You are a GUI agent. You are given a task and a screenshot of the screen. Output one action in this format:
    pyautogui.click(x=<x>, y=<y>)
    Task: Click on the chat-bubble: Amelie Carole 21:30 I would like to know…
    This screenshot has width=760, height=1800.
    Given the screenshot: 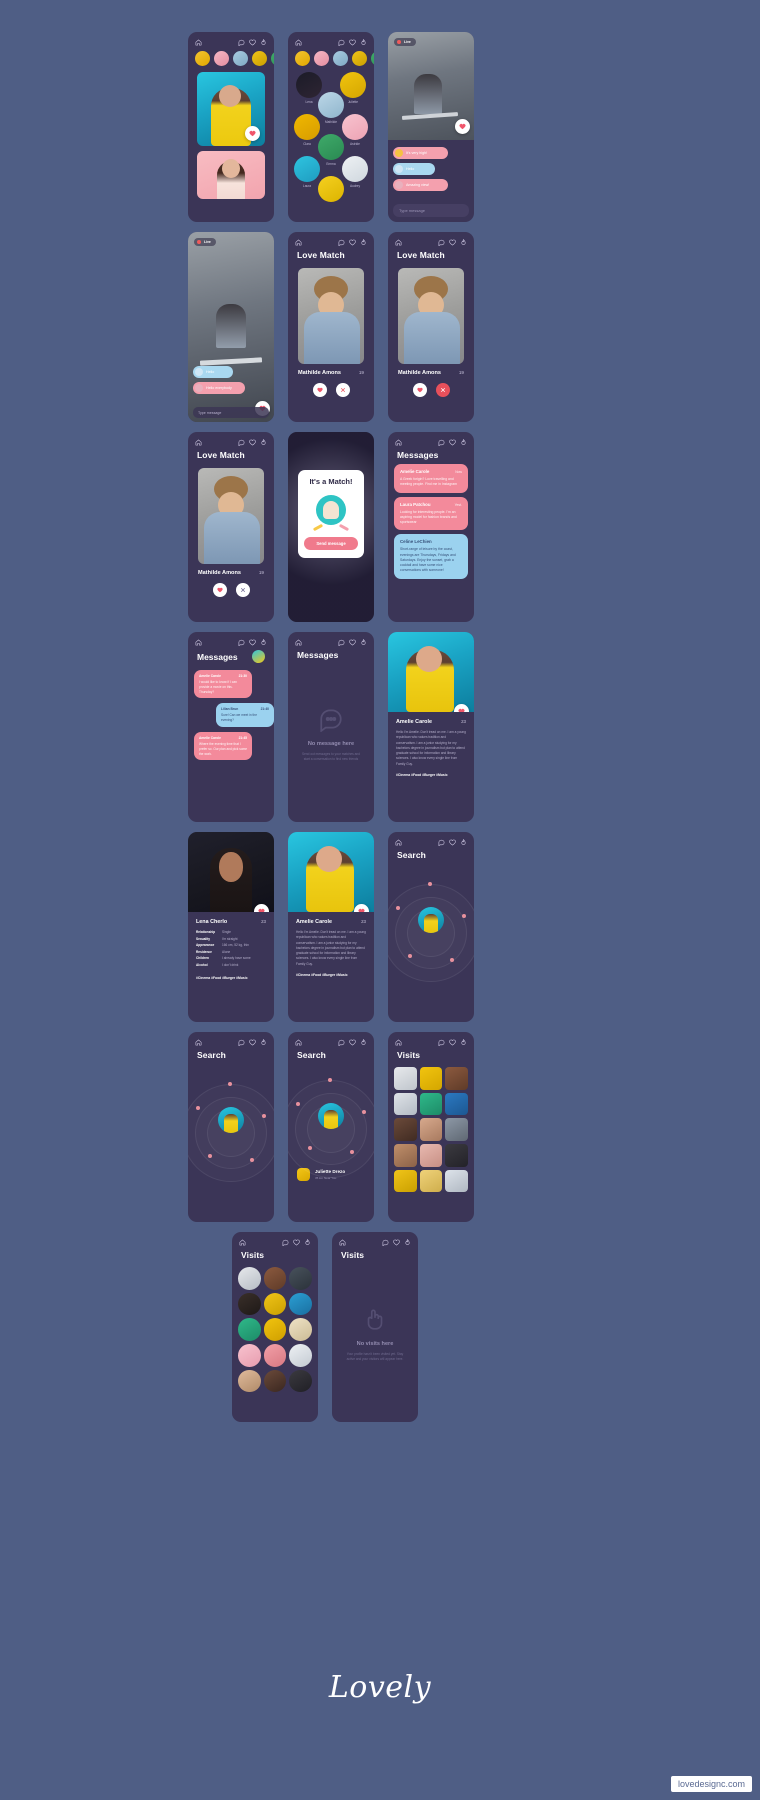 What is the action you would take?
    pyautogui.click(x=223, y=684)
    